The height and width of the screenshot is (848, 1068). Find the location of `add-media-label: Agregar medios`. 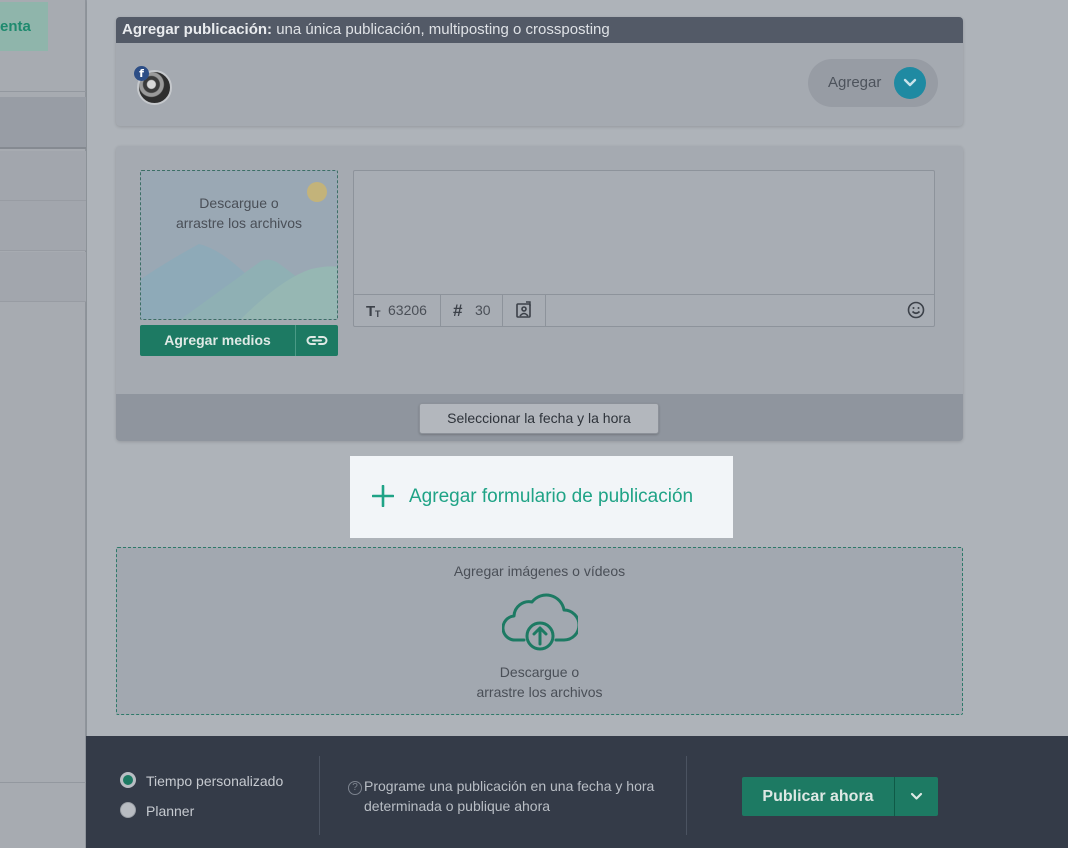

add-media-label: Agregar medios is located at coordinates (217, 340).